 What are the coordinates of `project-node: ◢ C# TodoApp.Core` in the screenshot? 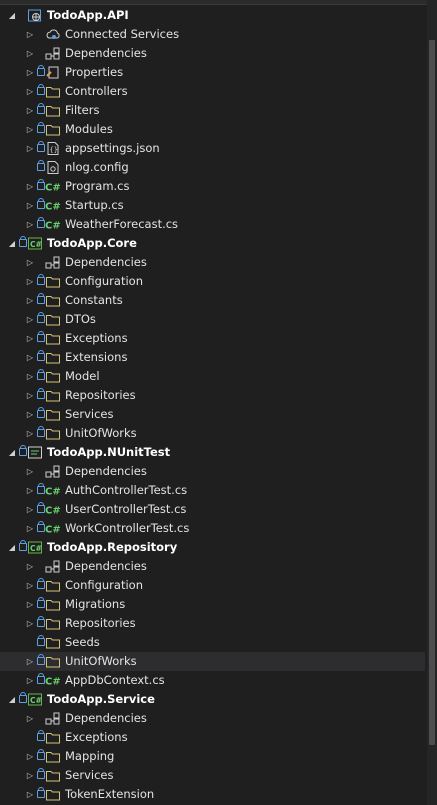 It's located at (212, 243).